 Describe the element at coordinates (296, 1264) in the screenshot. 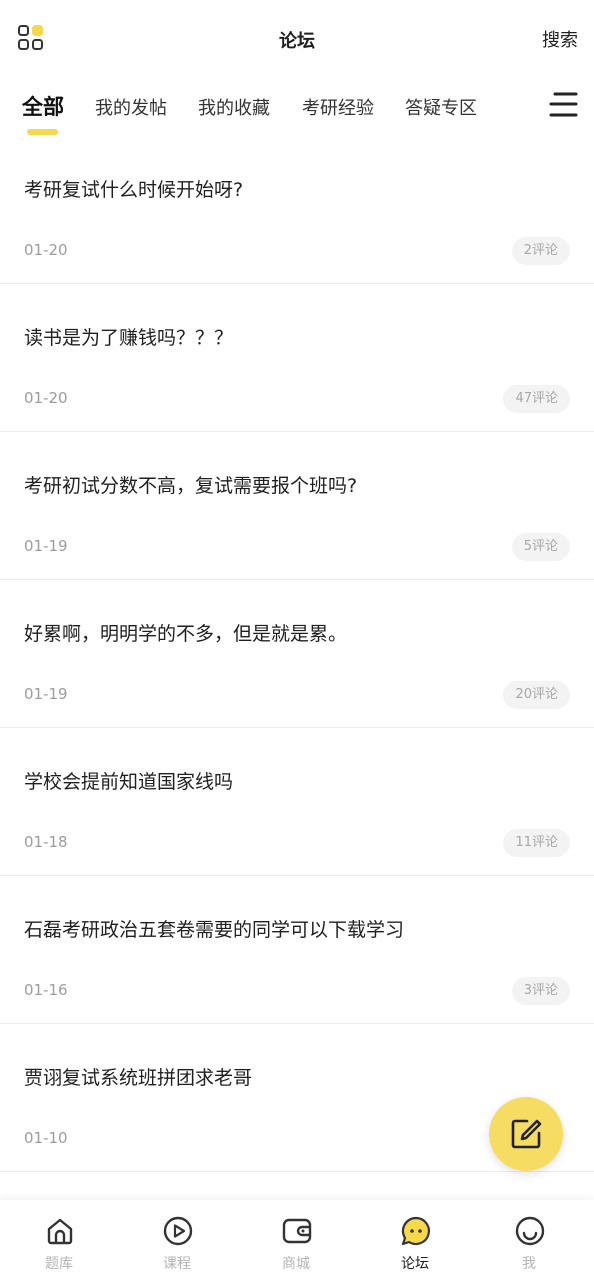

I see `nav-label: 商城` at that location.